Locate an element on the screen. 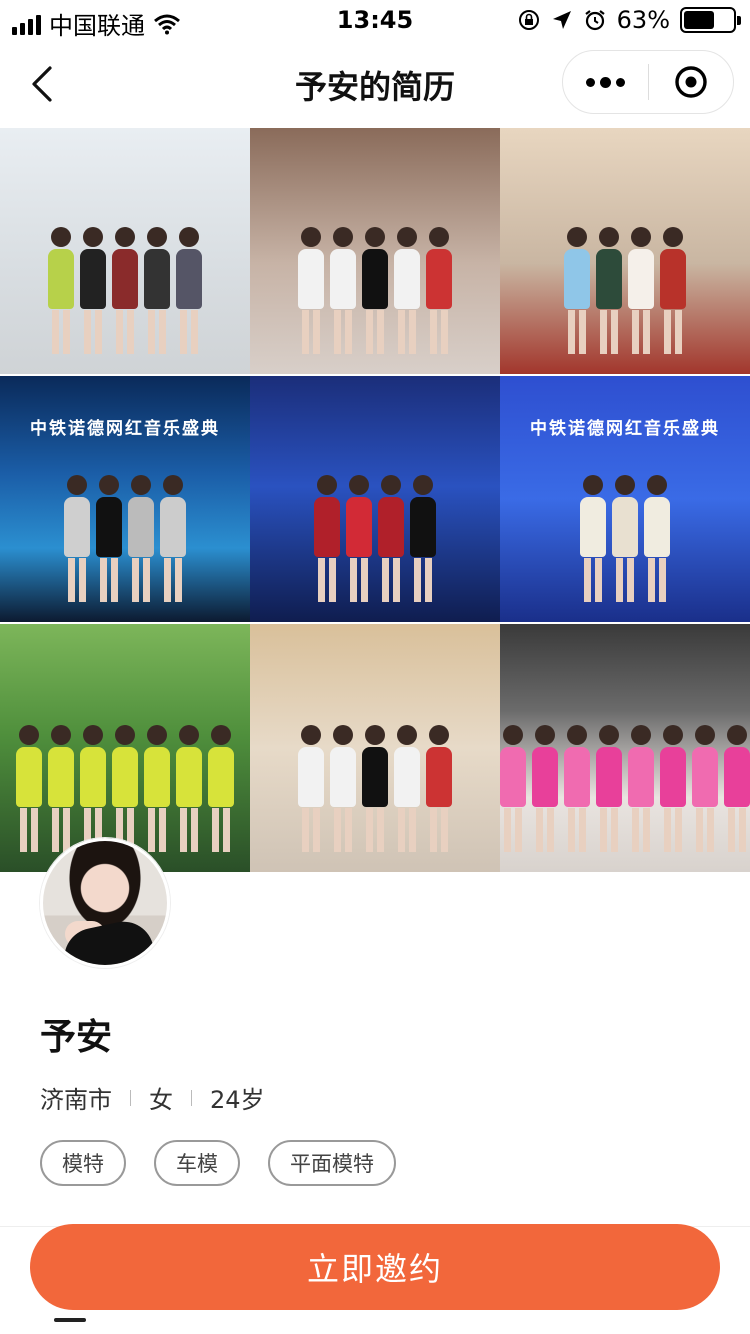 Image resolution: width=750 pixels, height=1334 pixels. close-button is located at coordinates (691, 82).